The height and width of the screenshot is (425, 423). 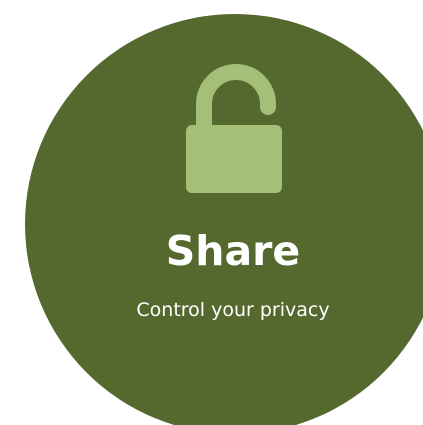 I want to click on padlock-body, so click(x=234, y=159).